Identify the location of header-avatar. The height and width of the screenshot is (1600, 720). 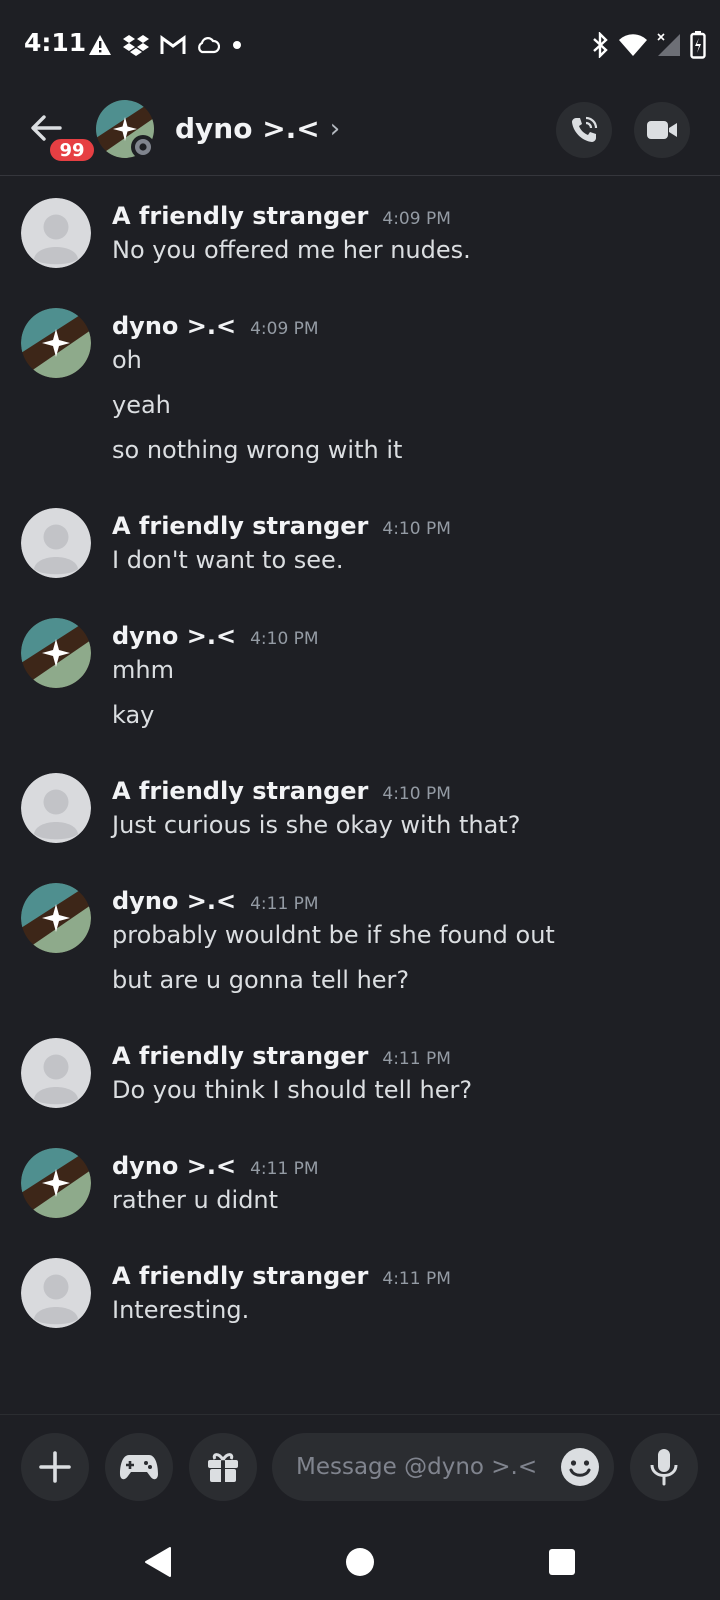
(125, 129).